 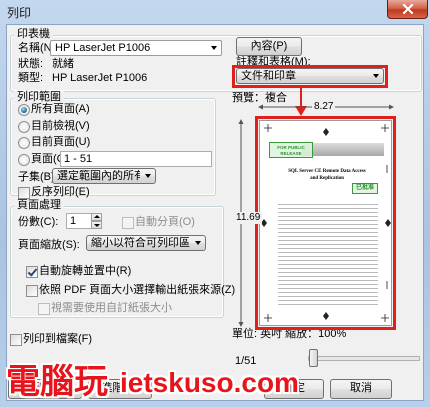 What do you see at coordinates (32, 272) in the screenshot?
I see `auto-rotate-checkbox` at bounding box center [32, 272].